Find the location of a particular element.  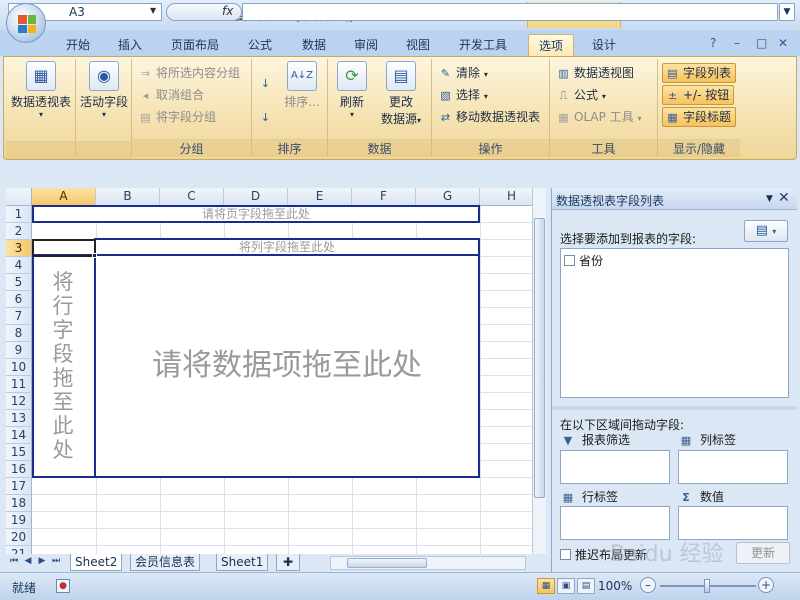

sheet-tab-sheet1: Sheet1 is located at coordinates (242, 562).